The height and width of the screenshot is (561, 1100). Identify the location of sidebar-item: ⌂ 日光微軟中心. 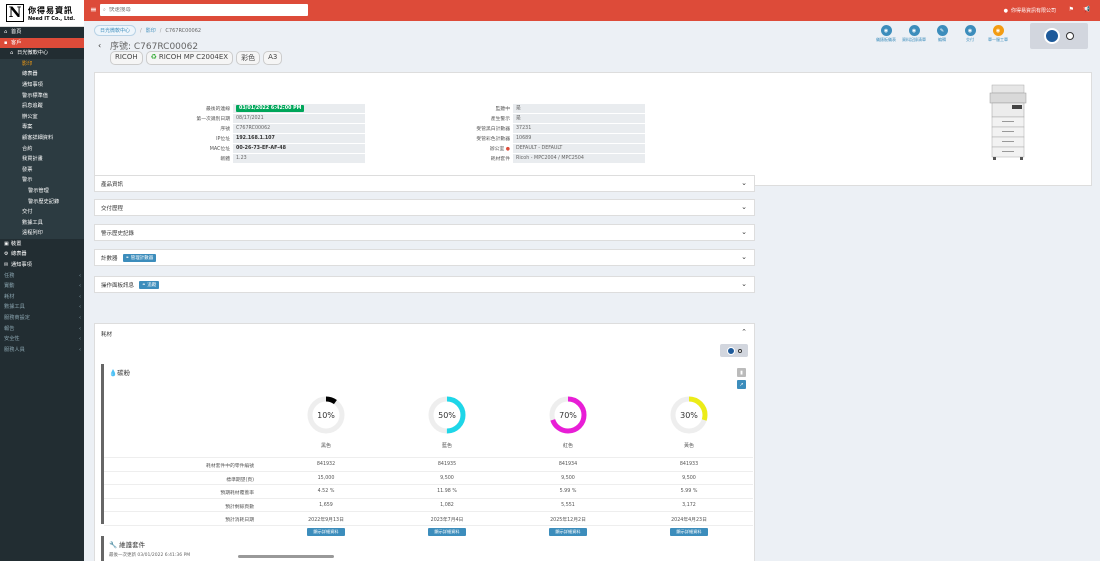
(42, 53).